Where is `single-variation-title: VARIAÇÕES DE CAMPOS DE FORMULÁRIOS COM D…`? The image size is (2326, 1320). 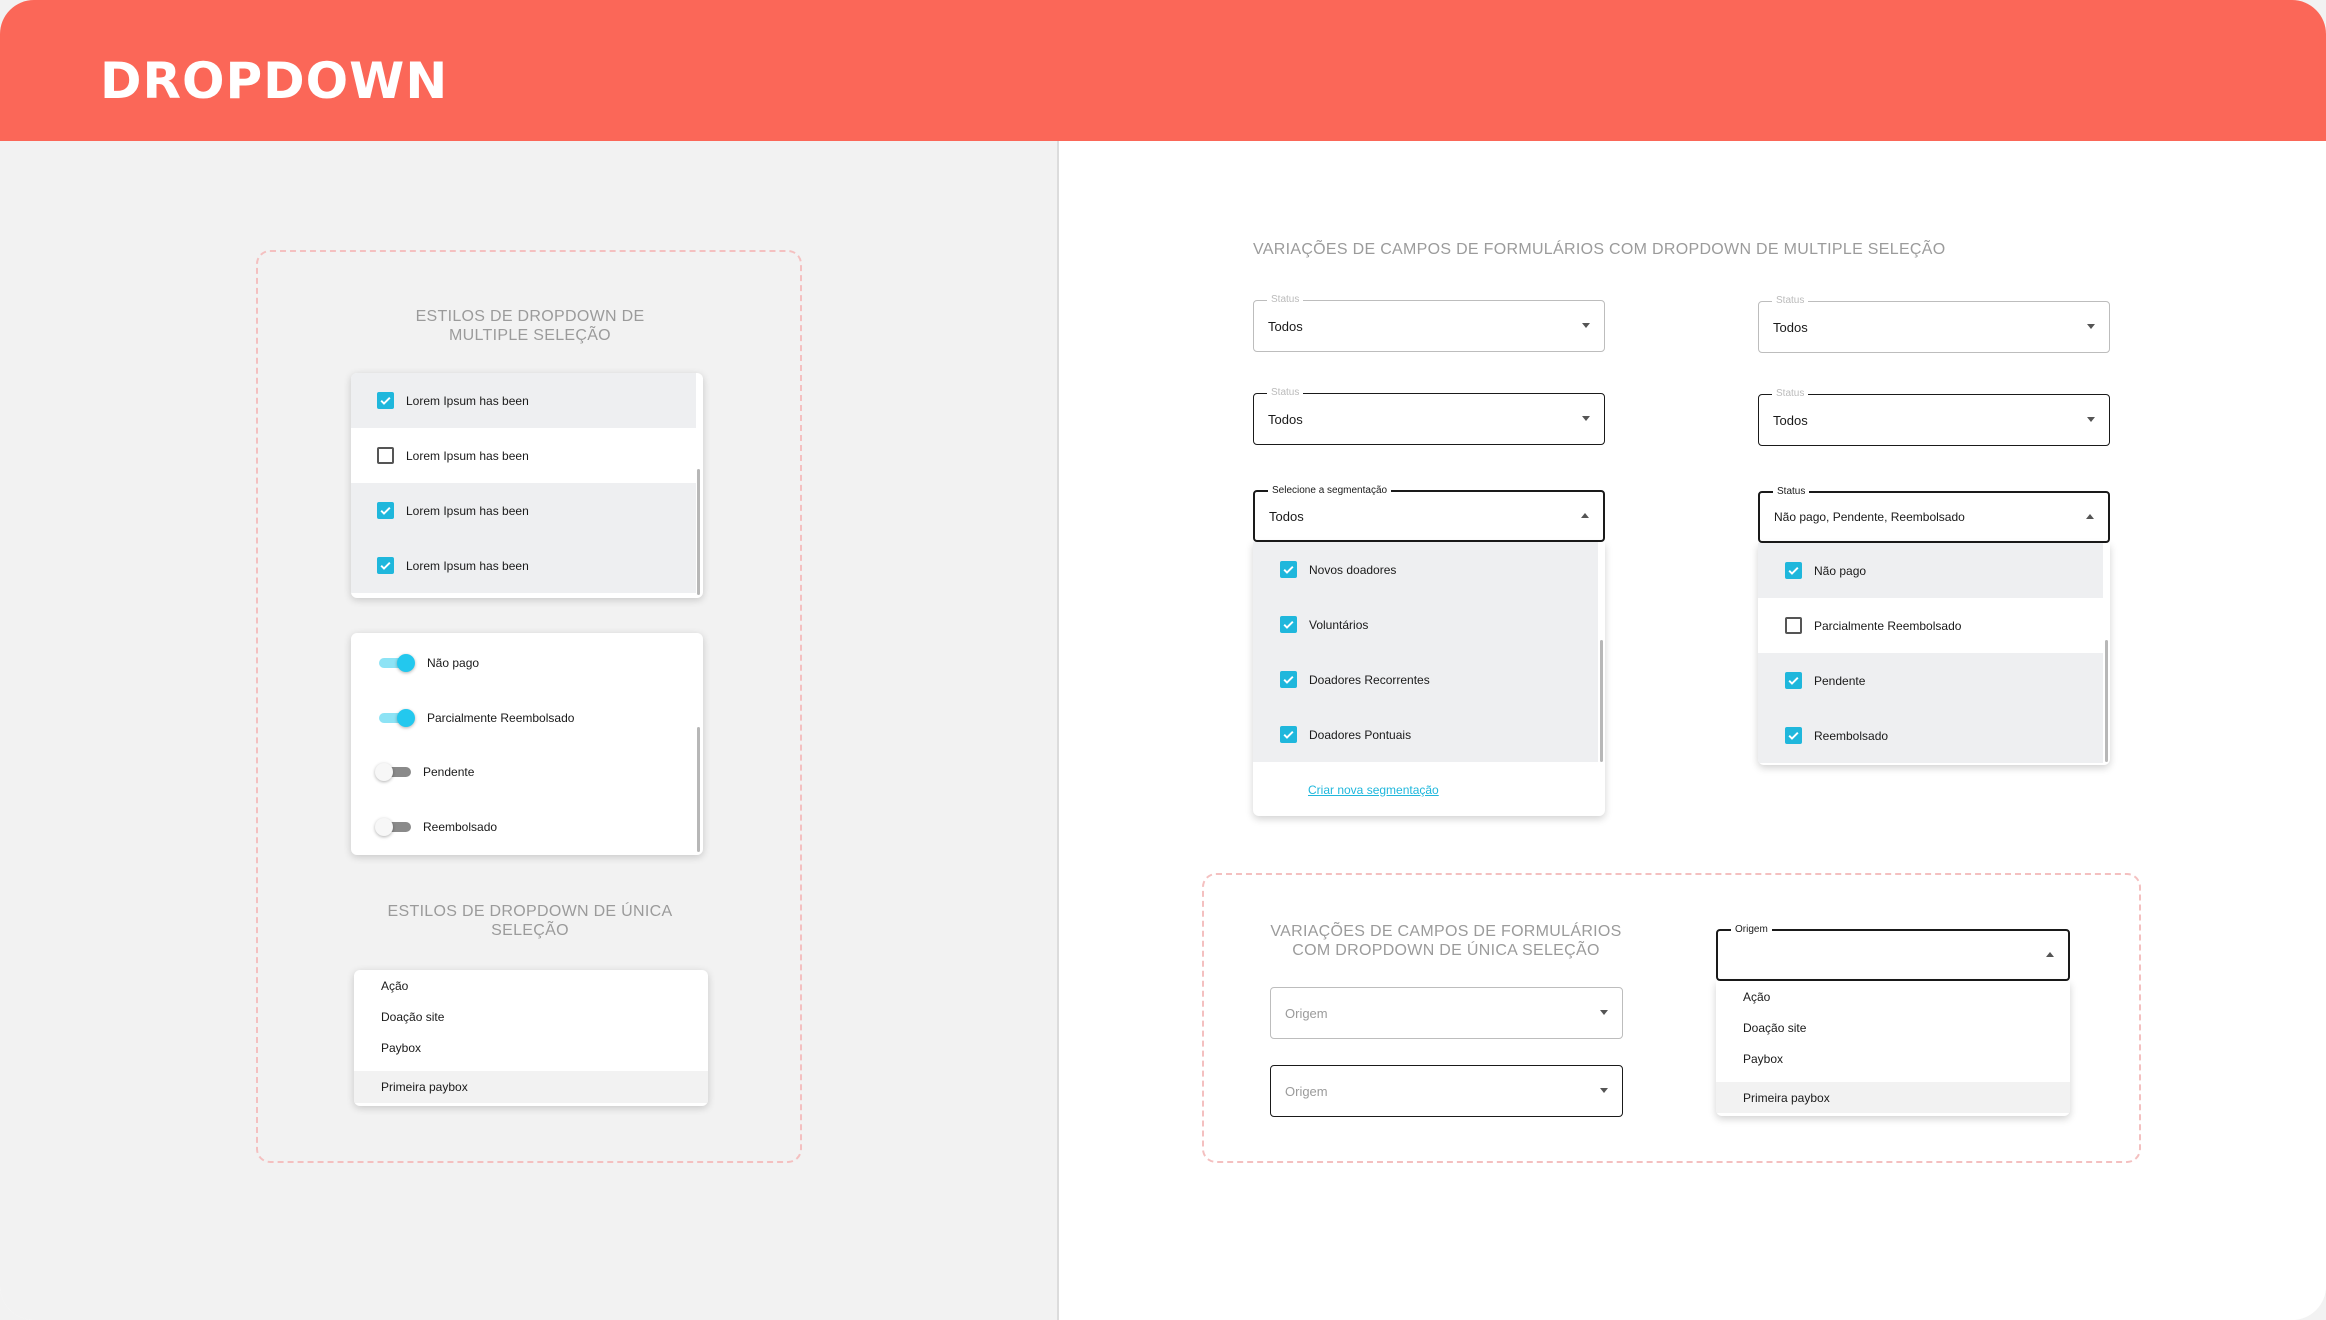 single-variation-title: VARIAÇÕES DE CAMPOS DE FORMULÁRIOS COM D… is located at coordinates (1446, 941).